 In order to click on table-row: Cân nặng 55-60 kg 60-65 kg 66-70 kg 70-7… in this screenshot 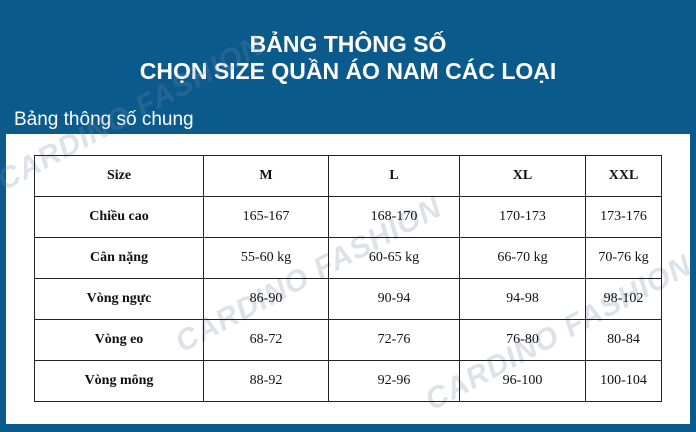, I will do `click(348, 258)`.